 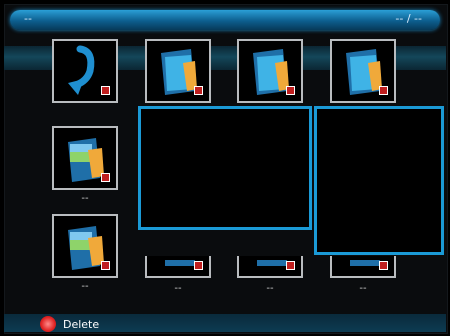 What do you see at coordinates (408, 18) in the screenshot?
I see `page-indicator: -- / --` at bounding box center [408, 18].